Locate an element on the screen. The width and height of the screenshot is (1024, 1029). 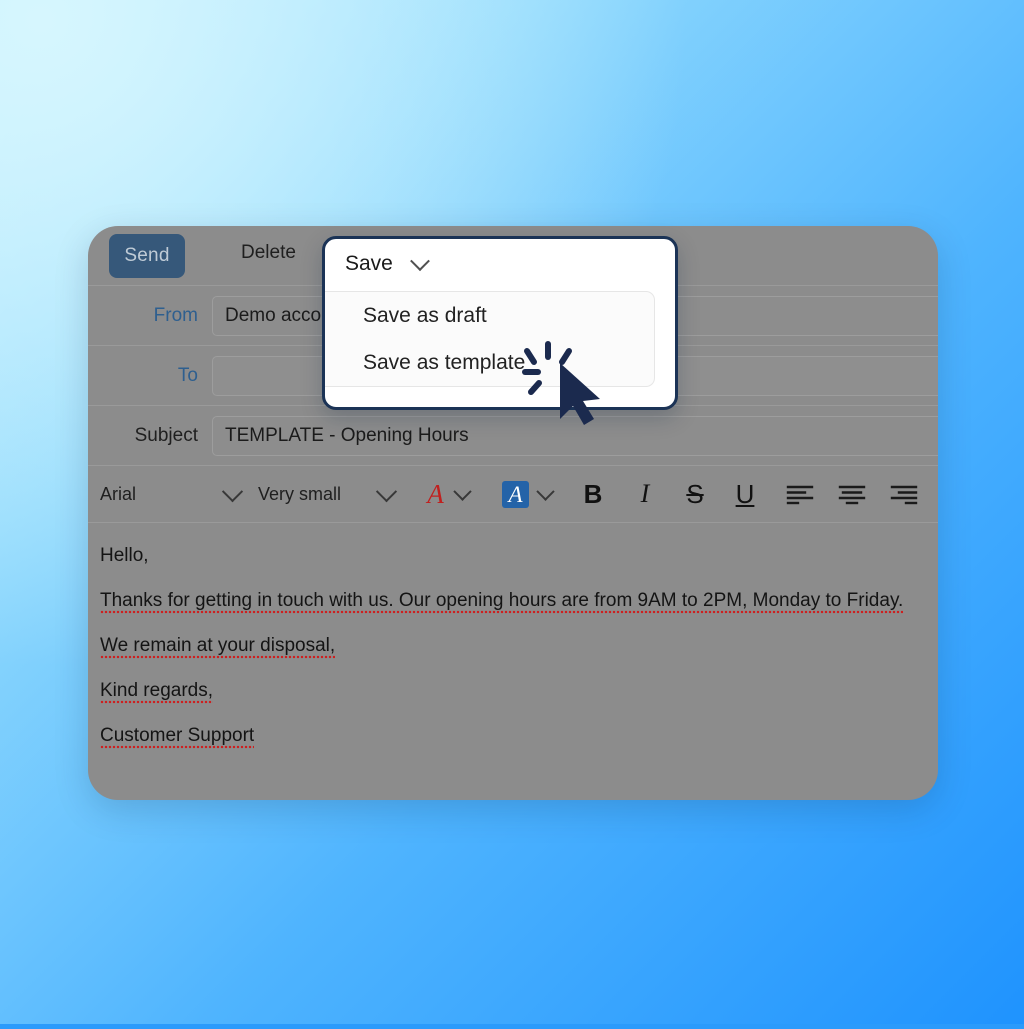
formatting-toolbar: Arial Very small A A B I S U is located at coordinates (513, 494).